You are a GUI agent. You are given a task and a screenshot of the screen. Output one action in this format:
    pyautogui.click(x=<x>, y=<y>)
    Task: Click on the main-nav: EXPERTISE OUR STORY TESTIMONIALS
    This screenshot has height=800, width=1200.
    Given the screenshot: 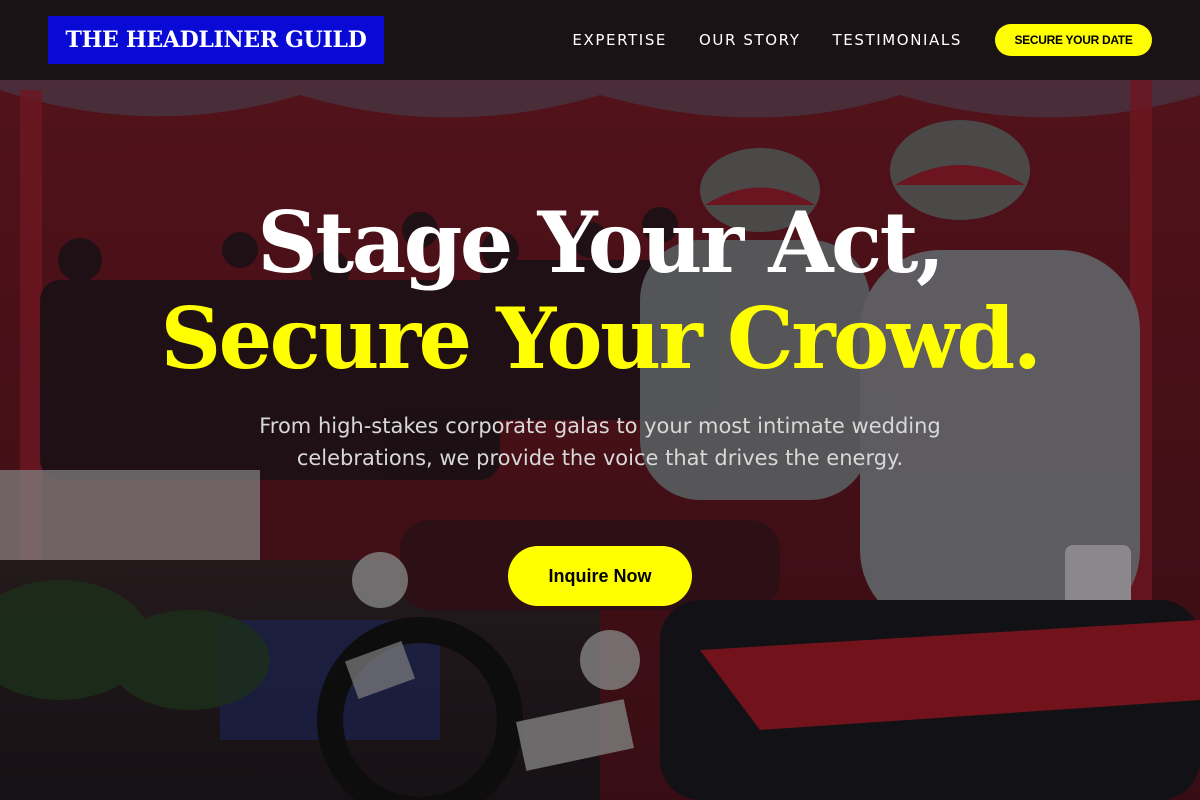 What is the action you would take?
    pyautogui.click(x=767, y=40)
    